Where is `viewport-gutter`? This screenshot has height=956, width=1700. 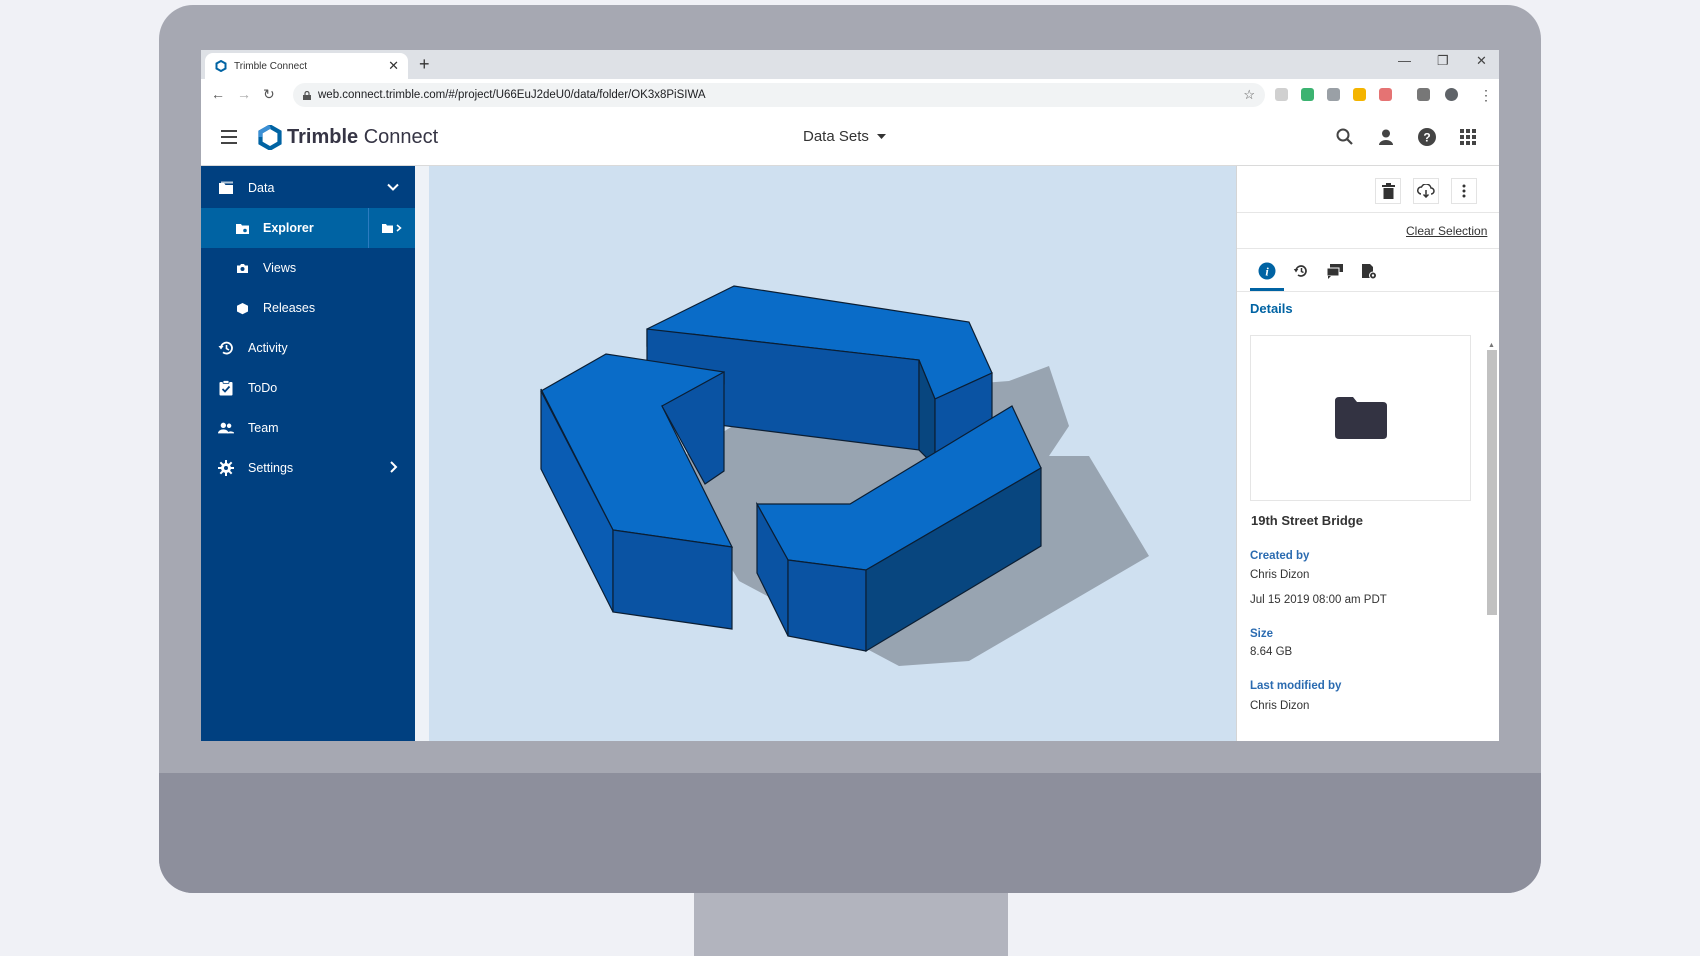 viewport-gutter is located at coordinates (422, 453).